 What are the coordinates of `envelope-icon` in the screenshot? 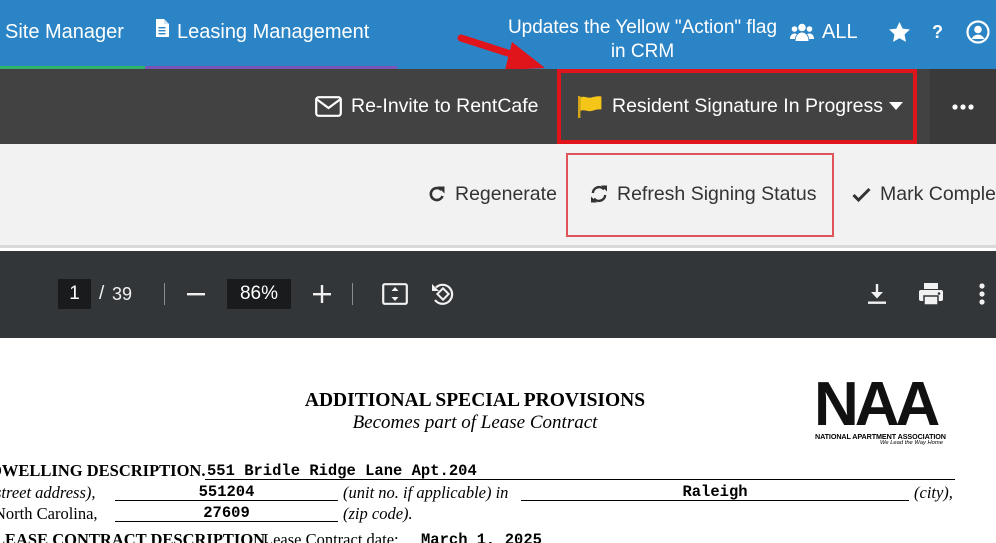 It's located at (328, 106).